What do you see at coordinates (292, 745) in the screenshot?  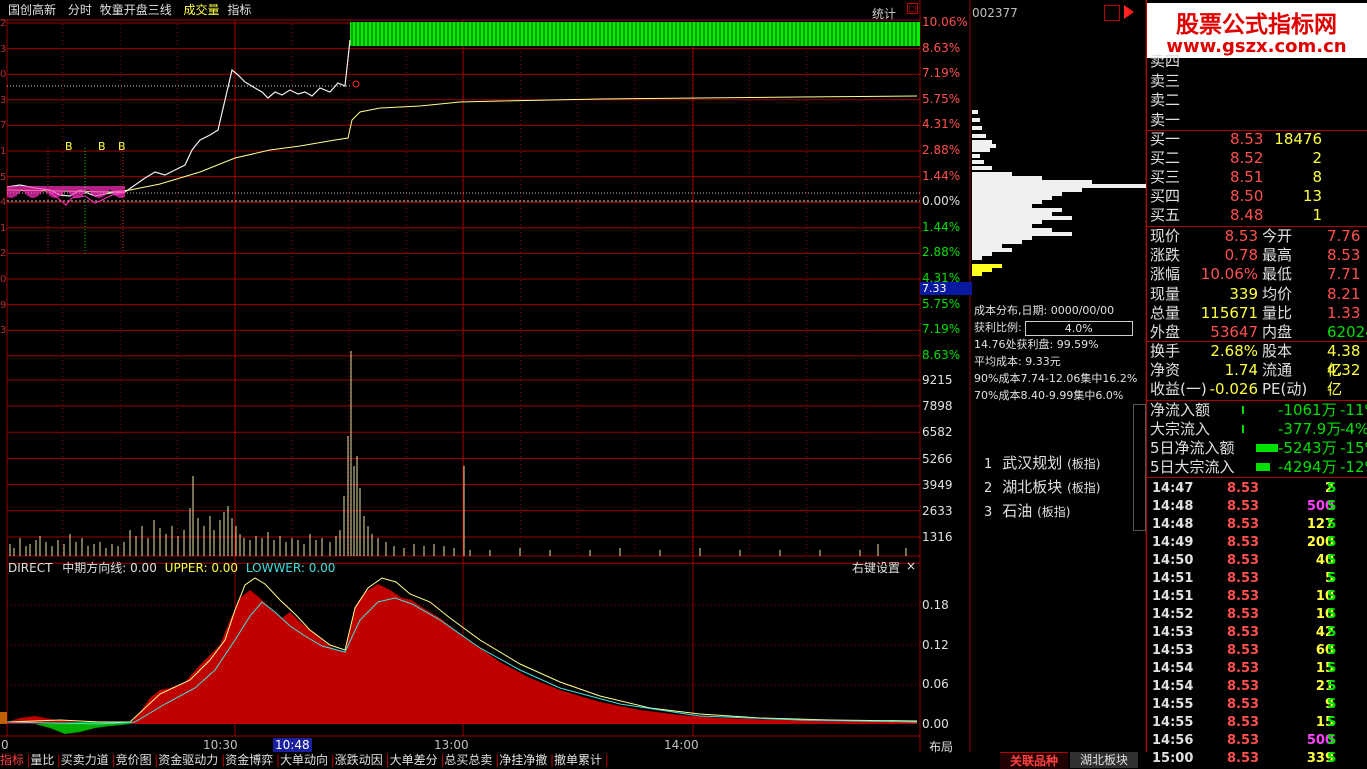 I see `x-cursor-time: 10:48` at bounding box center [292, 745].